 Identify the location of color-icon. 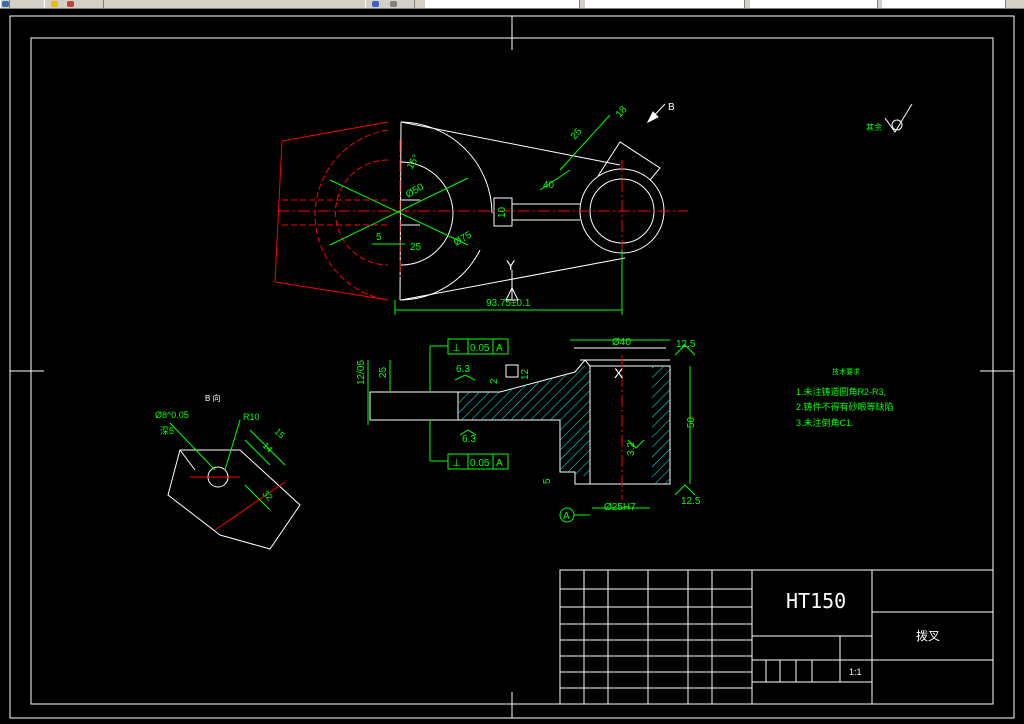
(70, 4).